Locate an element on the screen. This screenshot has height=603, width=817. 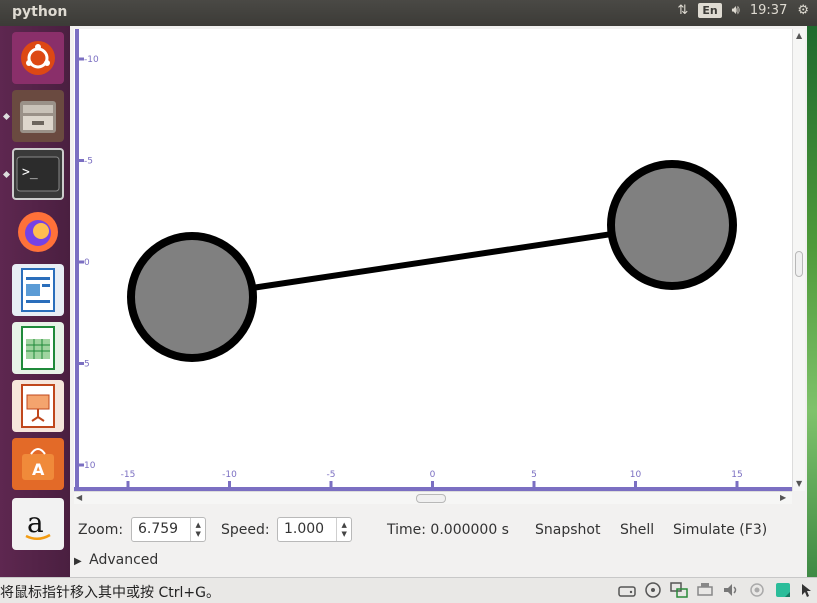
simulate-button: Simulate (F3) is located at coordinates (720, 530).